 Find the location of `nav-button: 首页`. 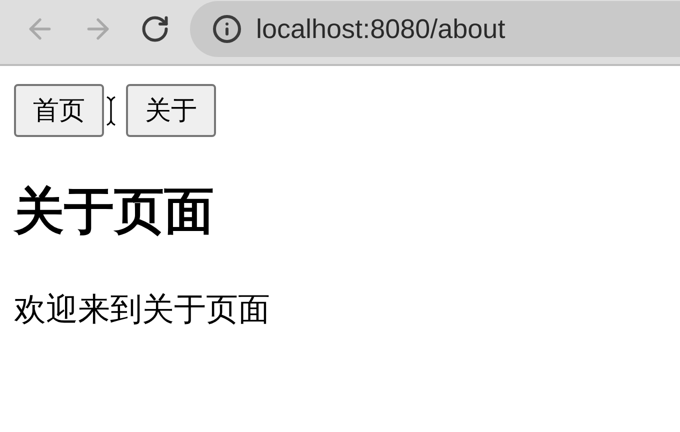

nav-button: 首页 is located at coordinates (59, 110).